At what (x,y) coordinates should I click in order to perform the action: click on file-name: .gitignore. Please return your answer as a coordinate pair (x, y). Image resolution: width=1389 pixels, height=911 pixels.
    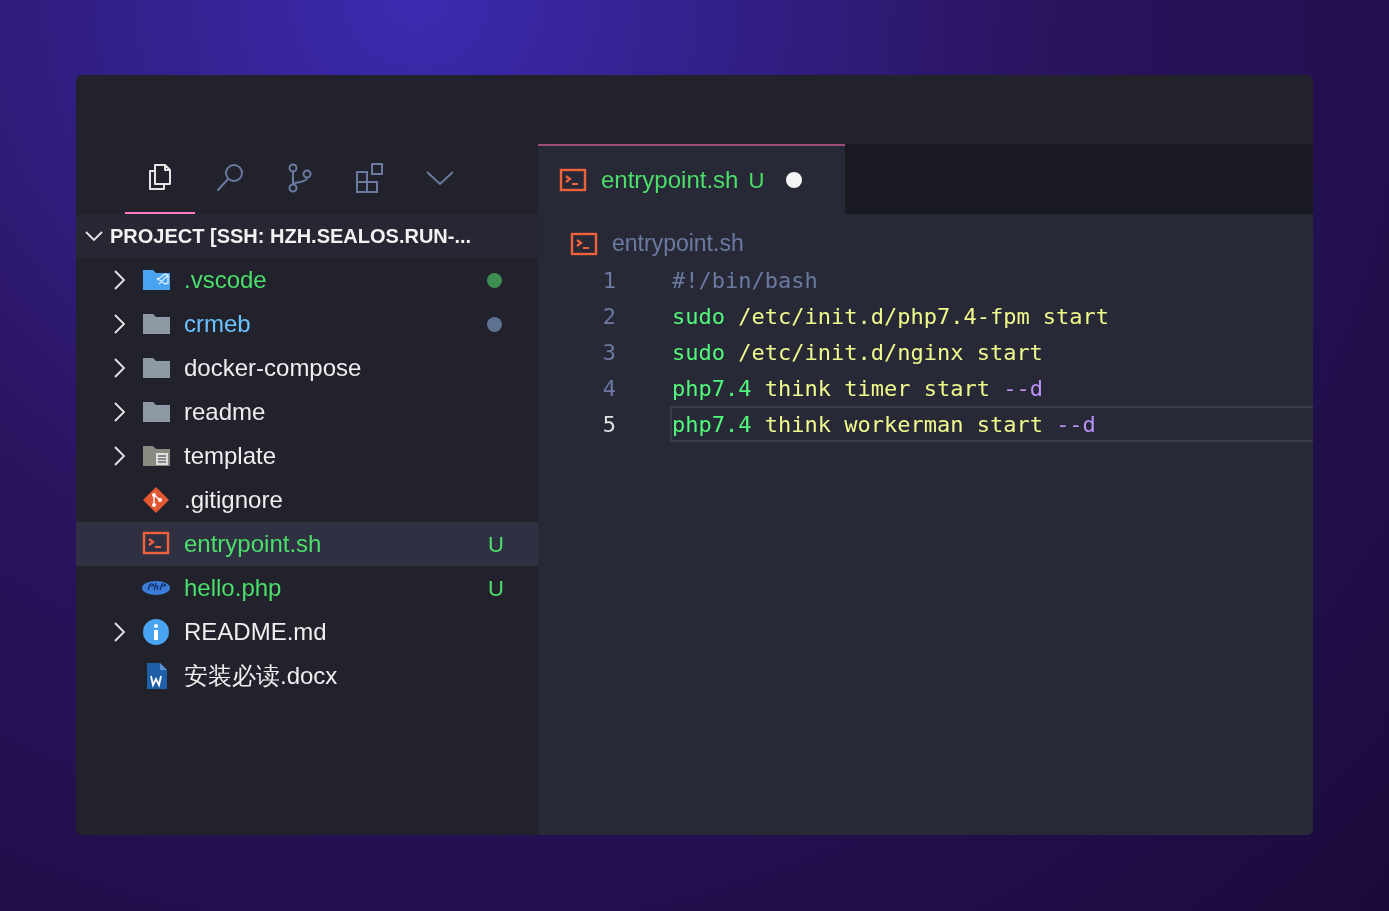
    Looking at the image, I should click on (234, 500).